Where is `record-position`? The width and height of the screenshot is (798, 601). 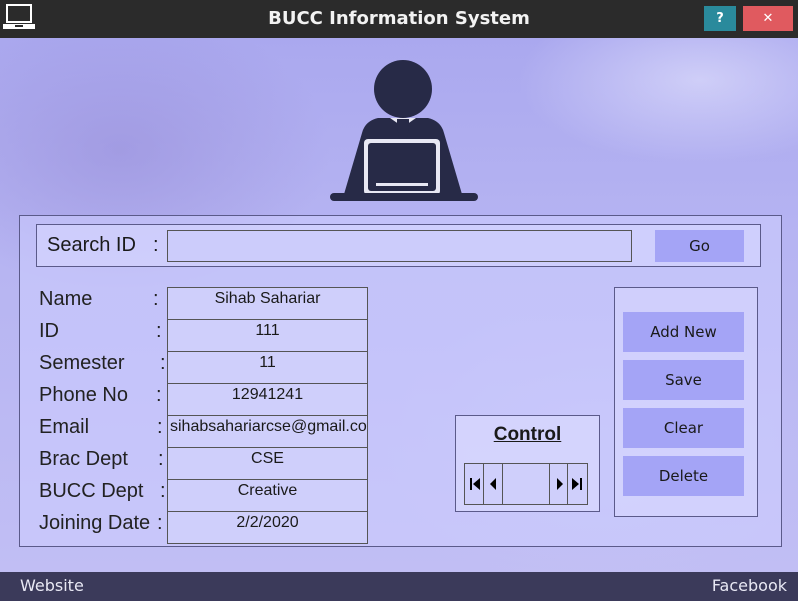 record-position is located at coordinates (526, 484).